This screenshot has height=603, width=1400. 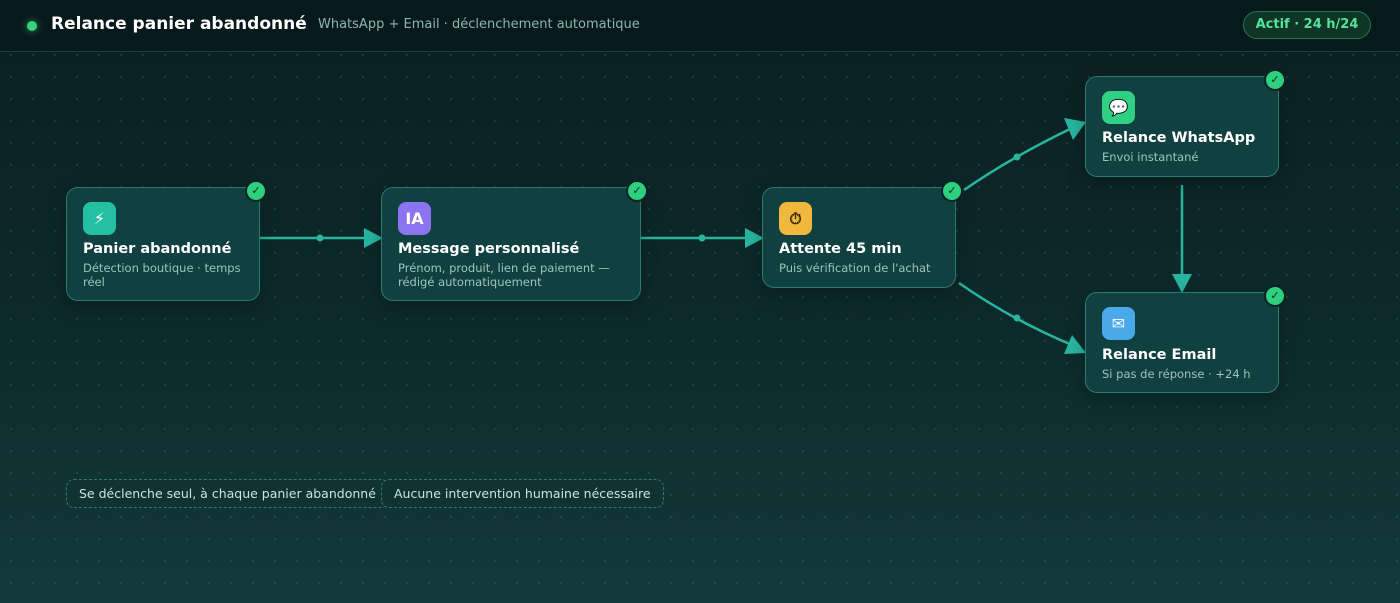 What do you see at coordinates (522, 493) in the screenshot?
I see `tag-no-human: Aucune intervention humaine nécessaire` at bounding box center [522, 493].